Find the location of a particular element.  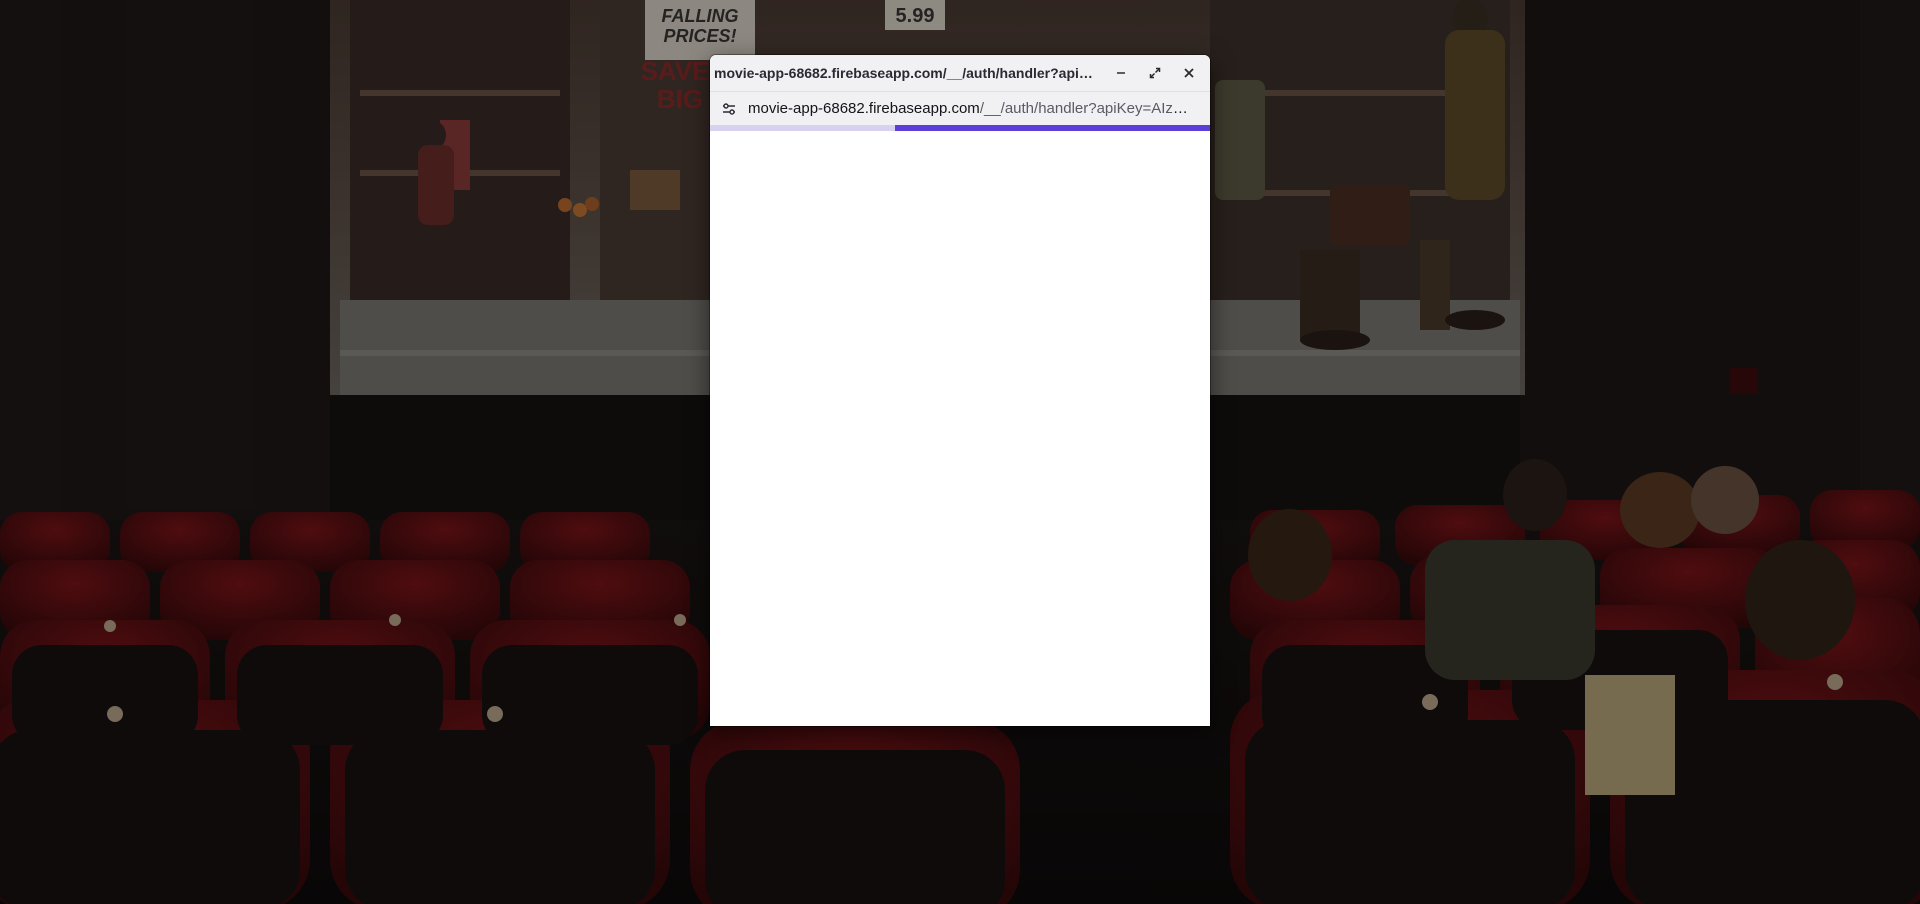

minimize-icon is located at coordinates (1121, 73).